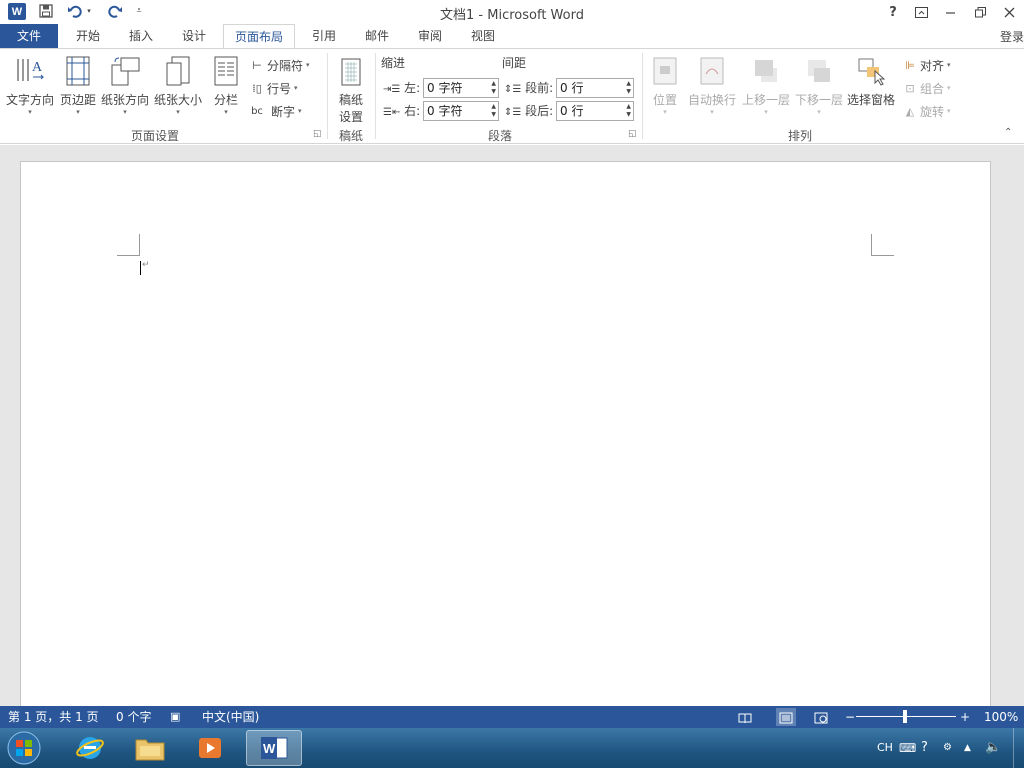 Image resolution: width=1024 pixels, height=768 pixels. I want to click on spacing-after-text: 段后:, so click(539, 111).